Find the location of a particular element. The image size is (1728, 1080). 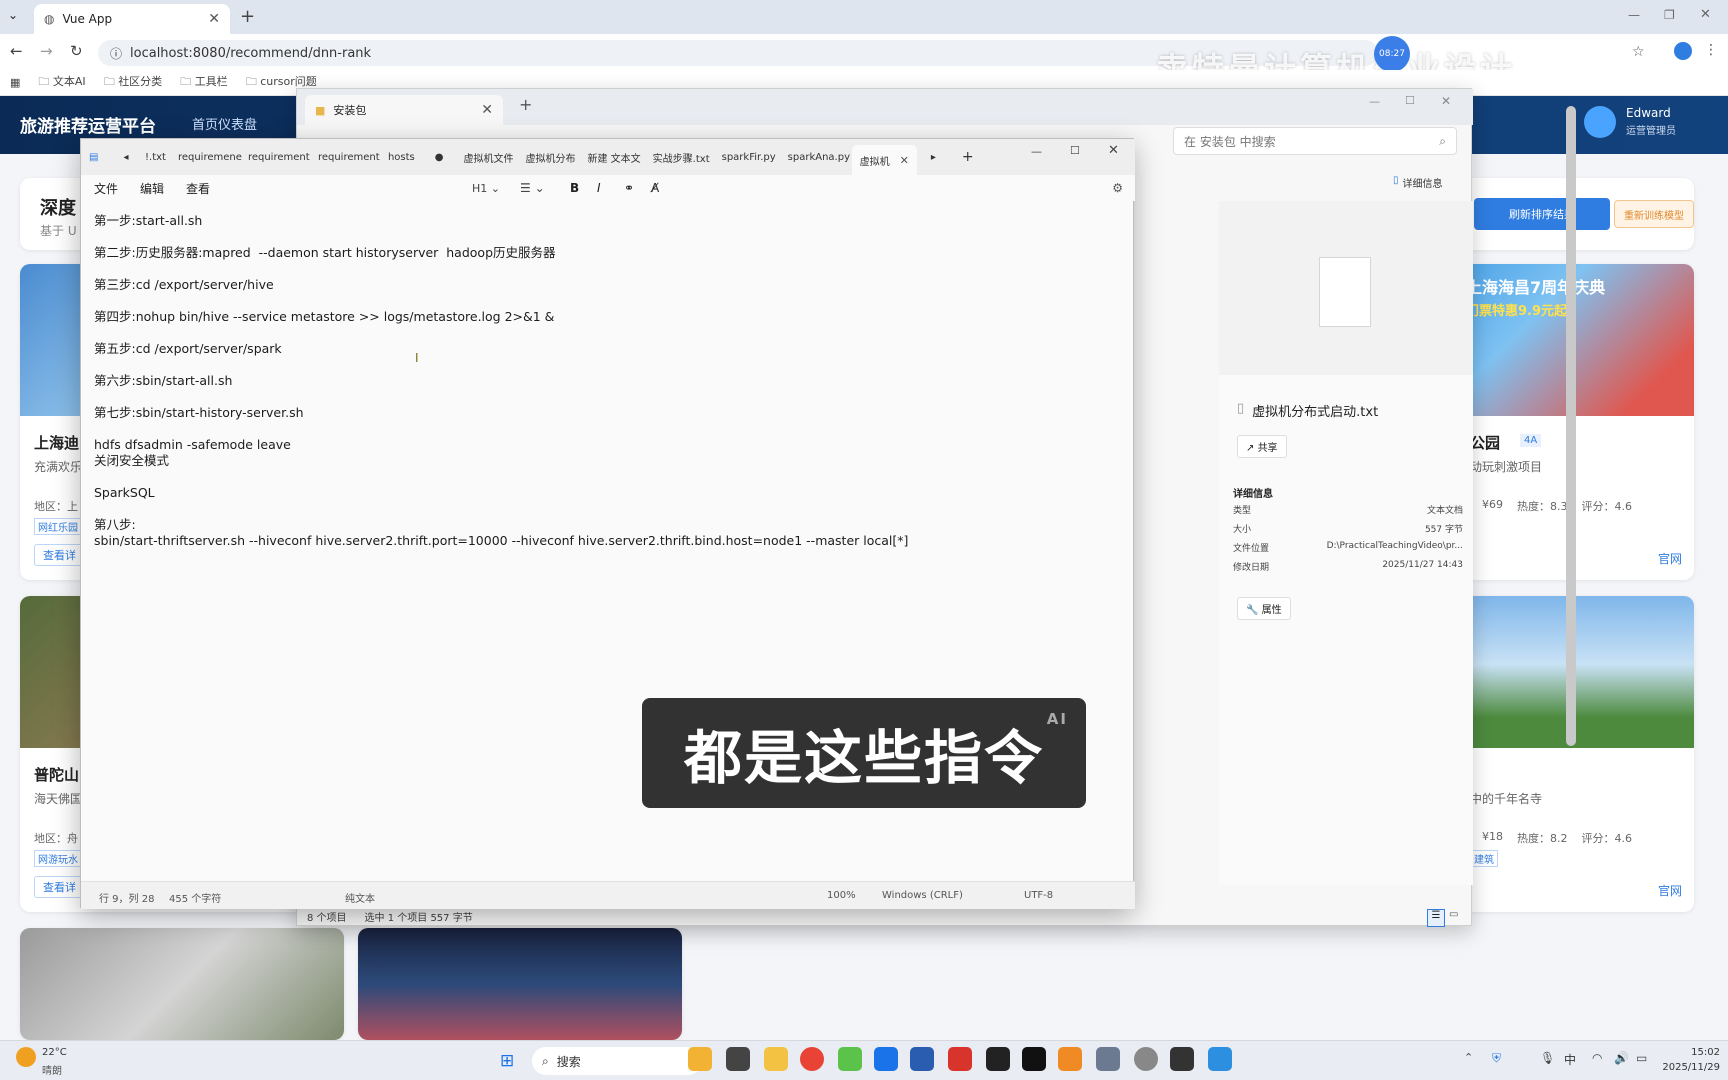

notepad-tab: !.txt is located at coordinates (155, 157).